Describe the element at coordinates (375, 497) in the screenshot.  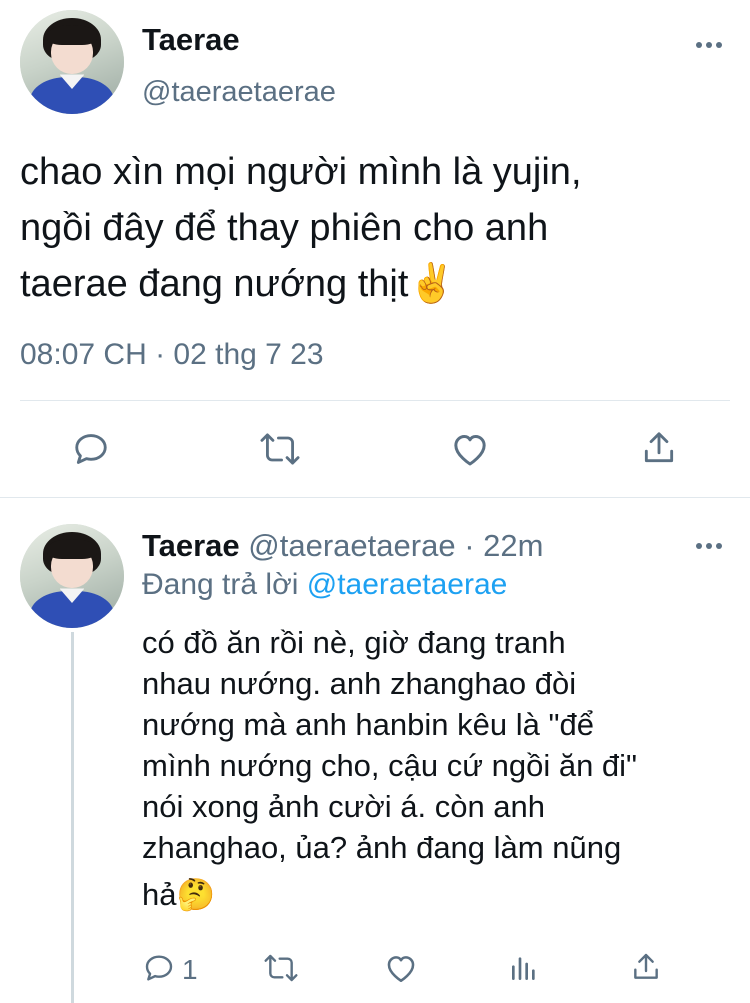
I see `section-divider` at that location.